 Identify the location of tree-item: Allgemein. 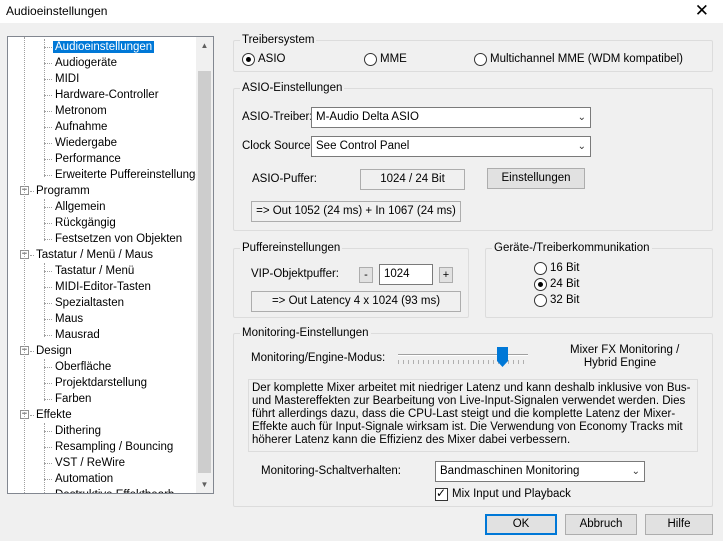
(80, 207).